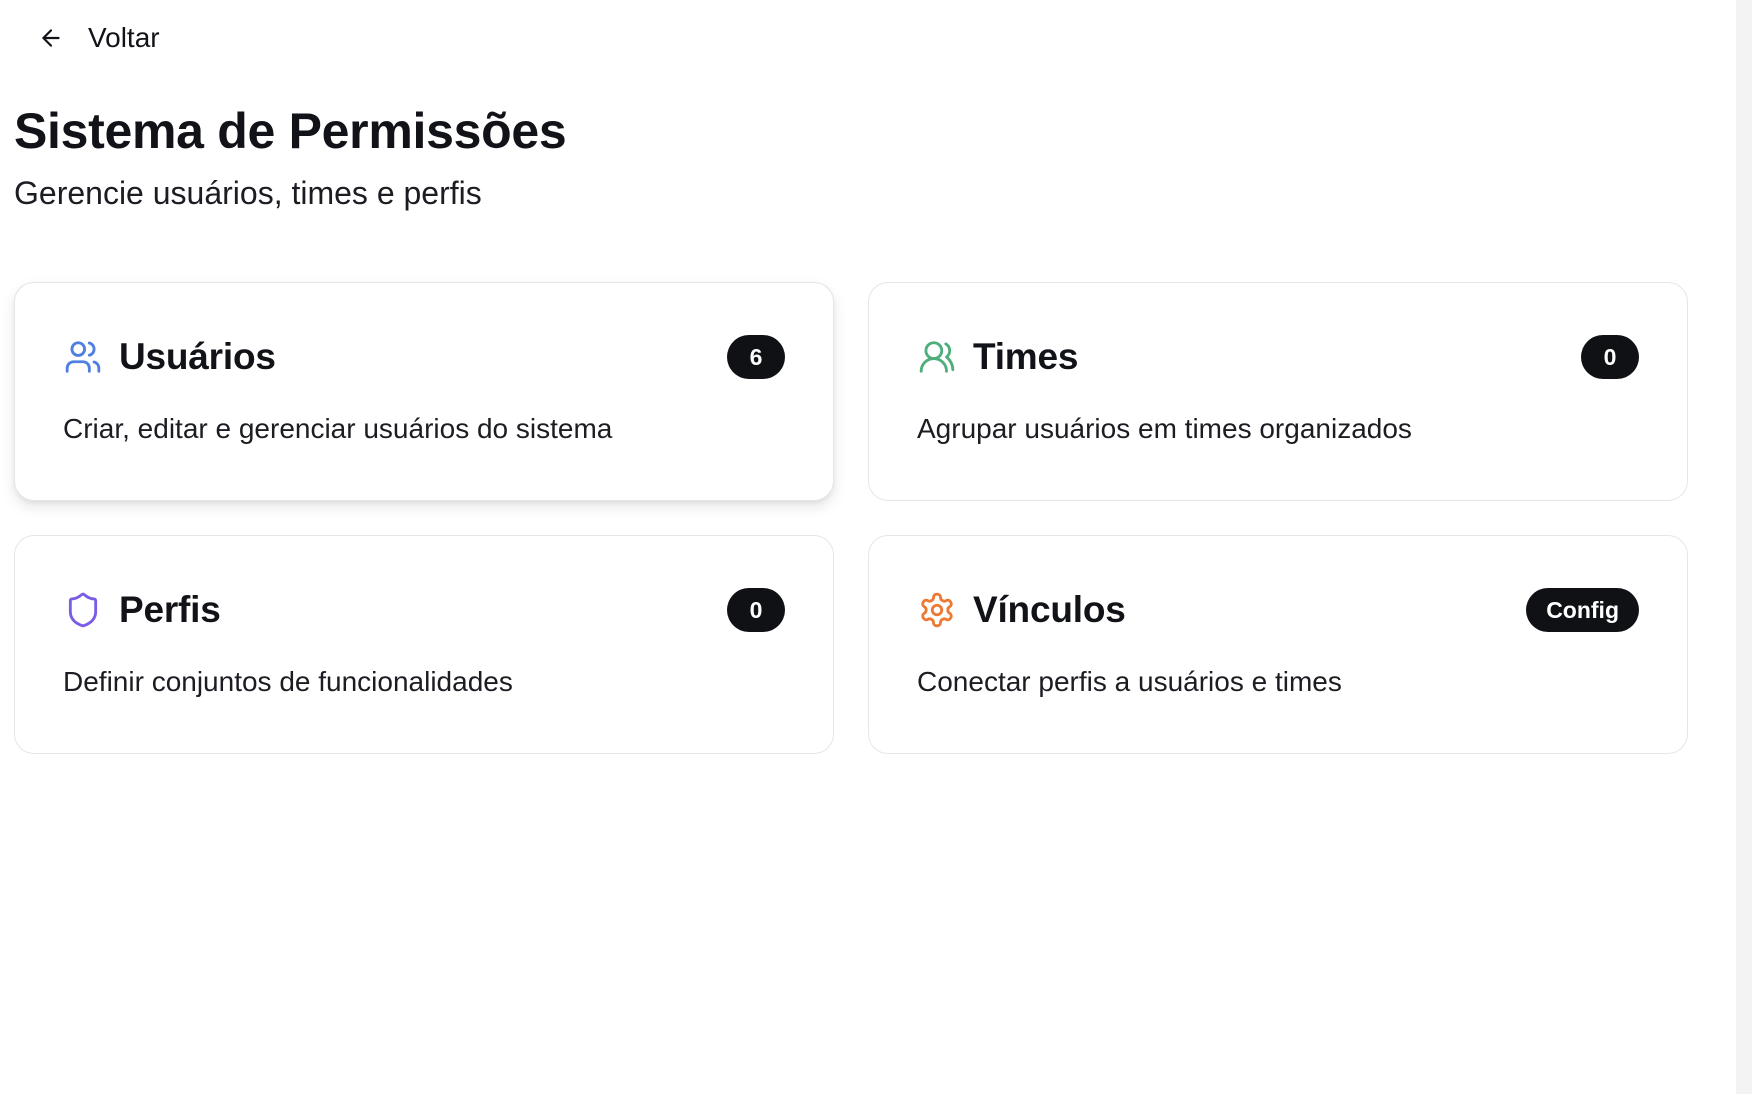 This screenshot has height=1094, width=1752. What do you see at coordinates (1278, 610) in the screenshot?
I see `card-header: Vínculos Config` at bounding box center [1278, 610].